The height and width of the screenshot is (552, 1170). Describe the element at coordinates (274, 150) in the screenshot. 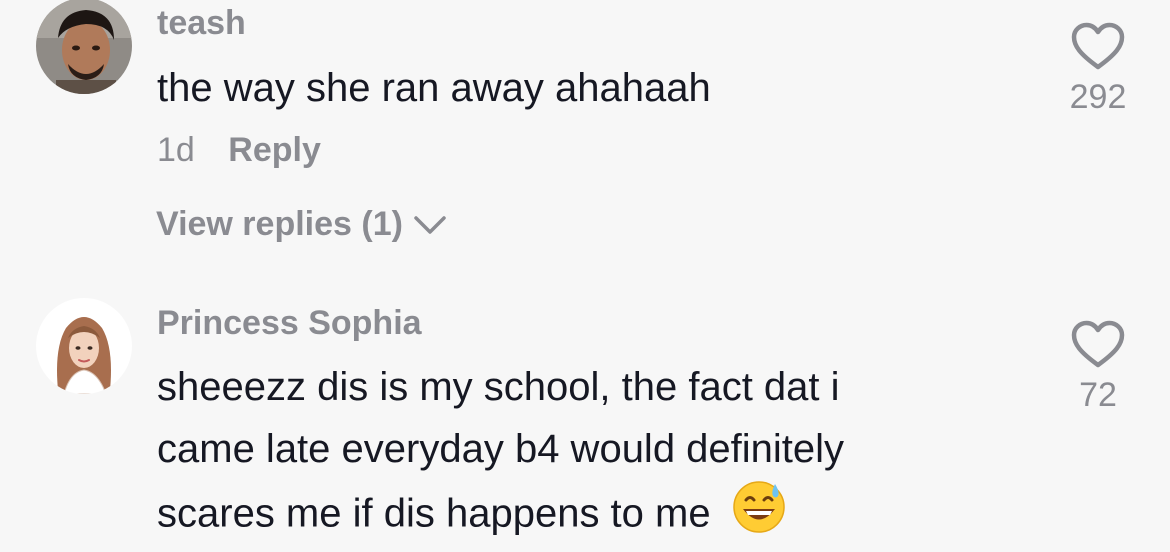

I see `reply-button: Reply` at that location.